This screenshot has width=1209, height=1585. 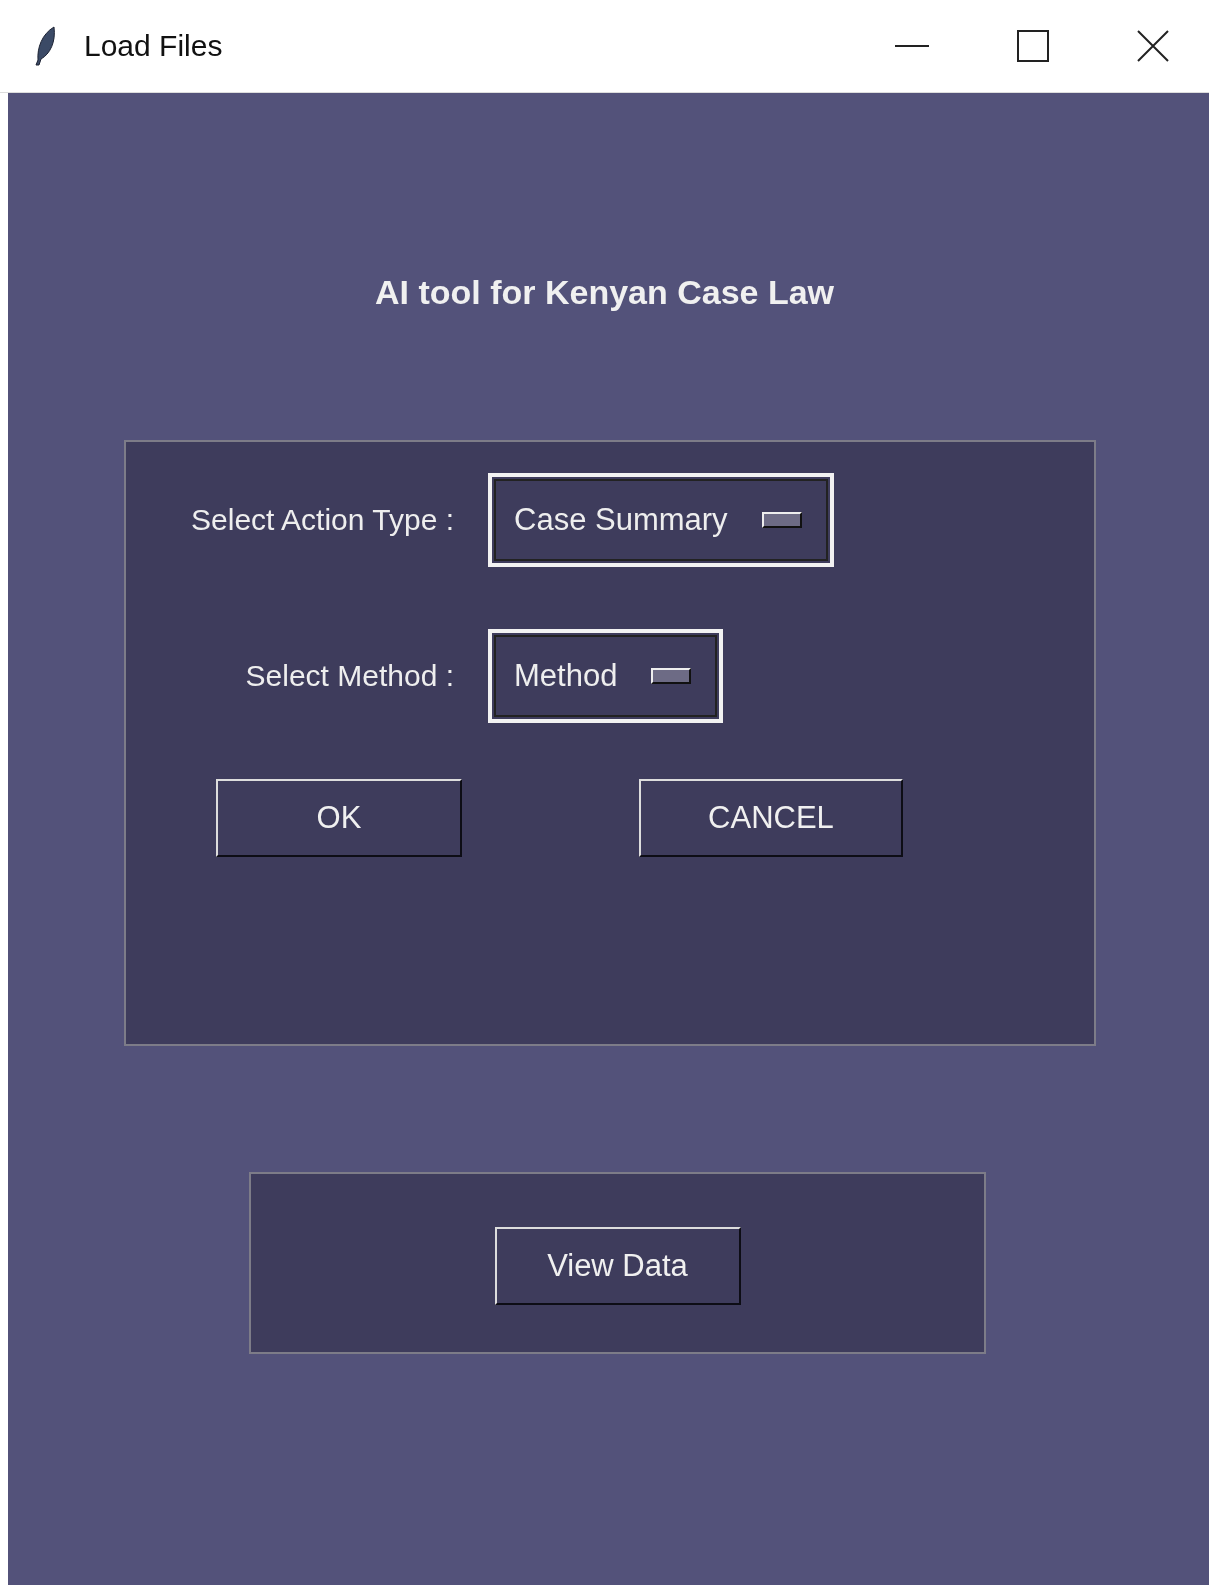 What do you see at coordinates (349, 676) in the screenshot?
I see `field-label: Select Method :` at bounding box center [349, 676].